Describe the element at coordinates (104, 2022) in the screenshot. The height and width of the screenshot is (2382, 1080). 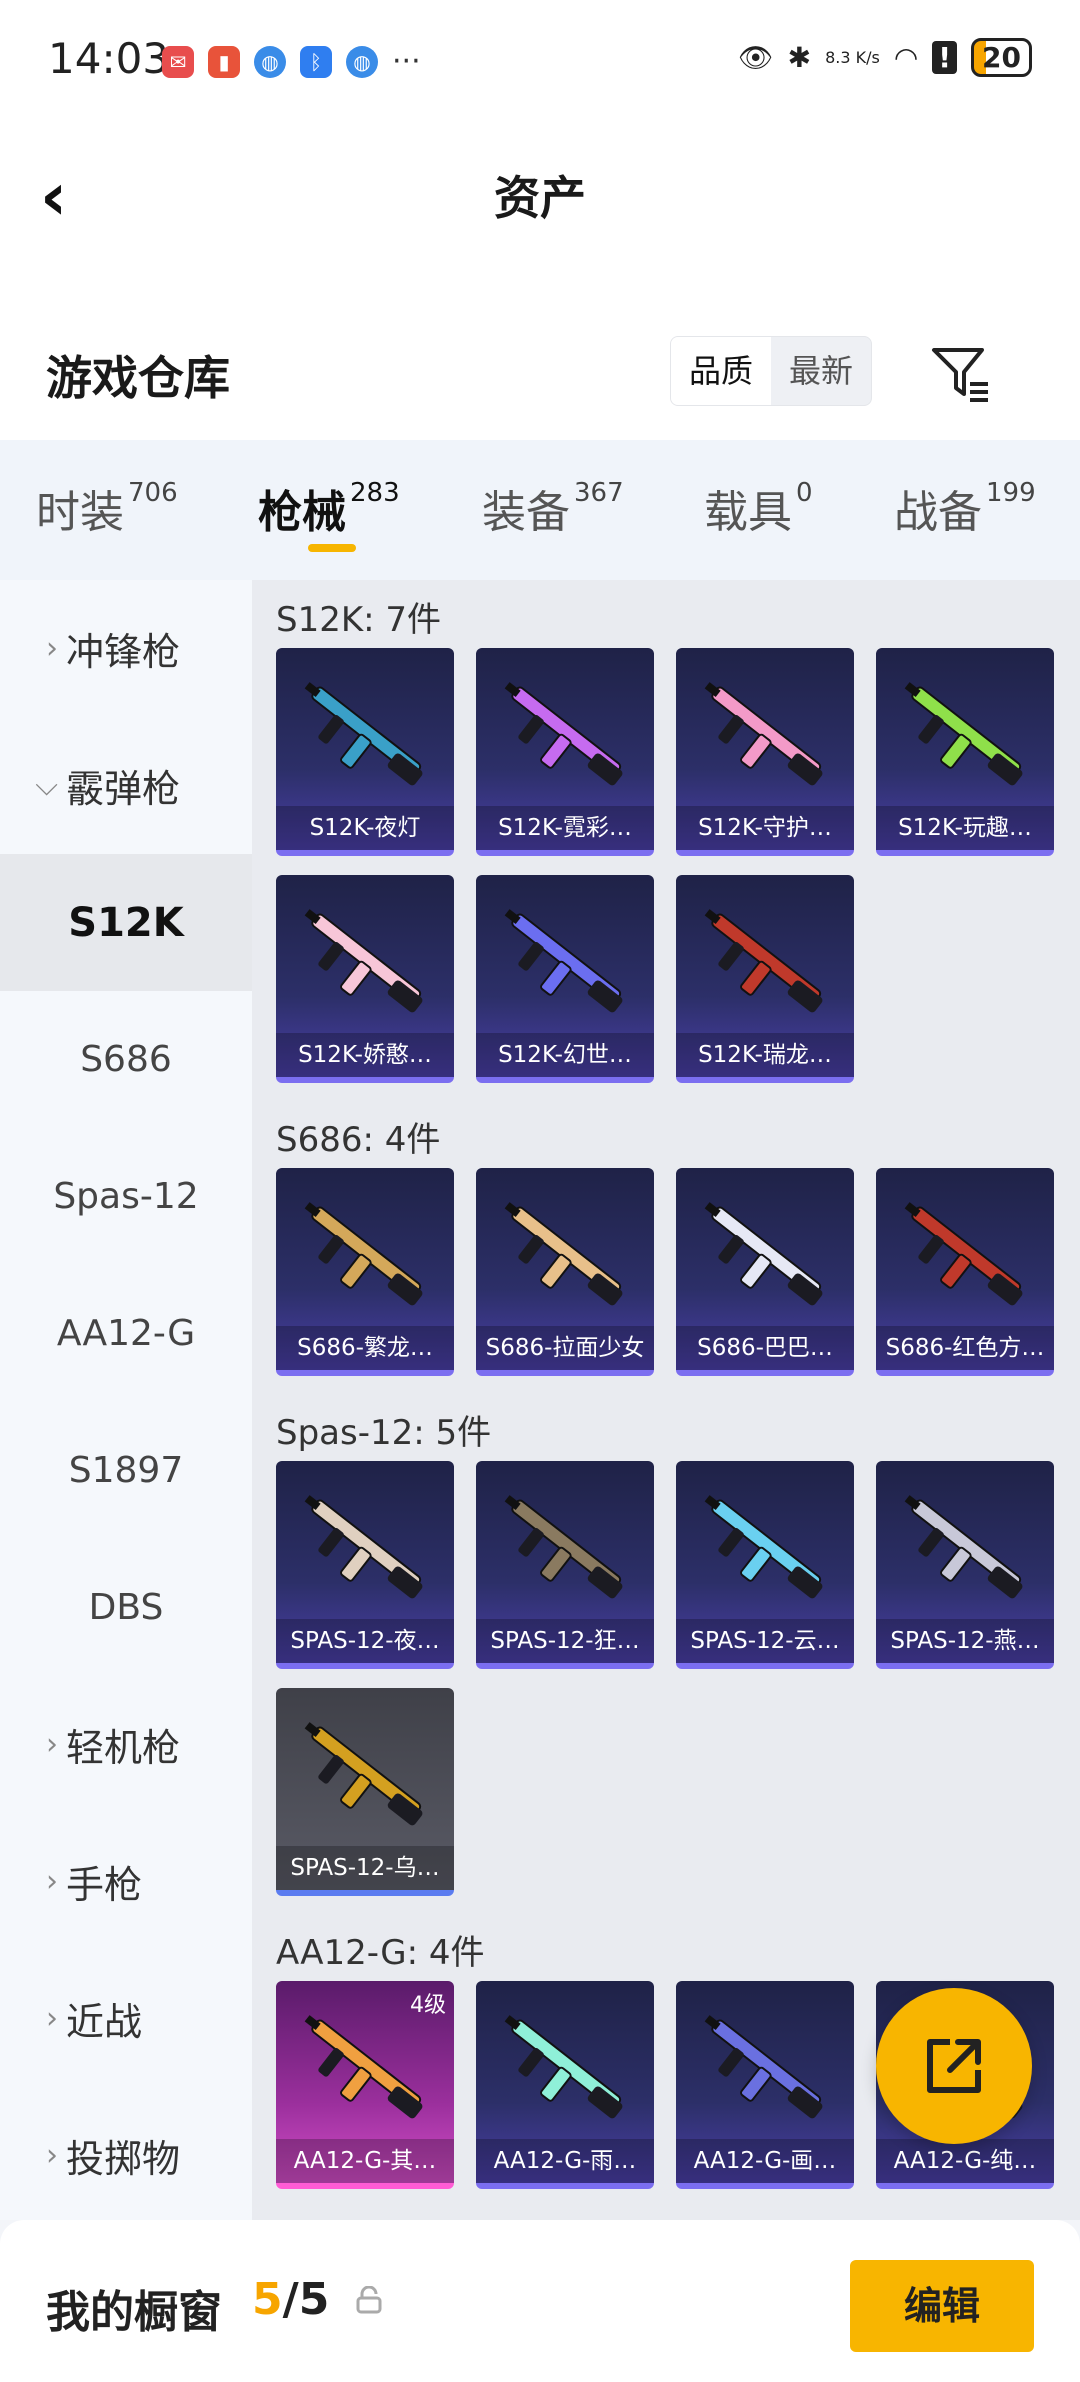
I see `sidebar-item-label: 近战` at that location.